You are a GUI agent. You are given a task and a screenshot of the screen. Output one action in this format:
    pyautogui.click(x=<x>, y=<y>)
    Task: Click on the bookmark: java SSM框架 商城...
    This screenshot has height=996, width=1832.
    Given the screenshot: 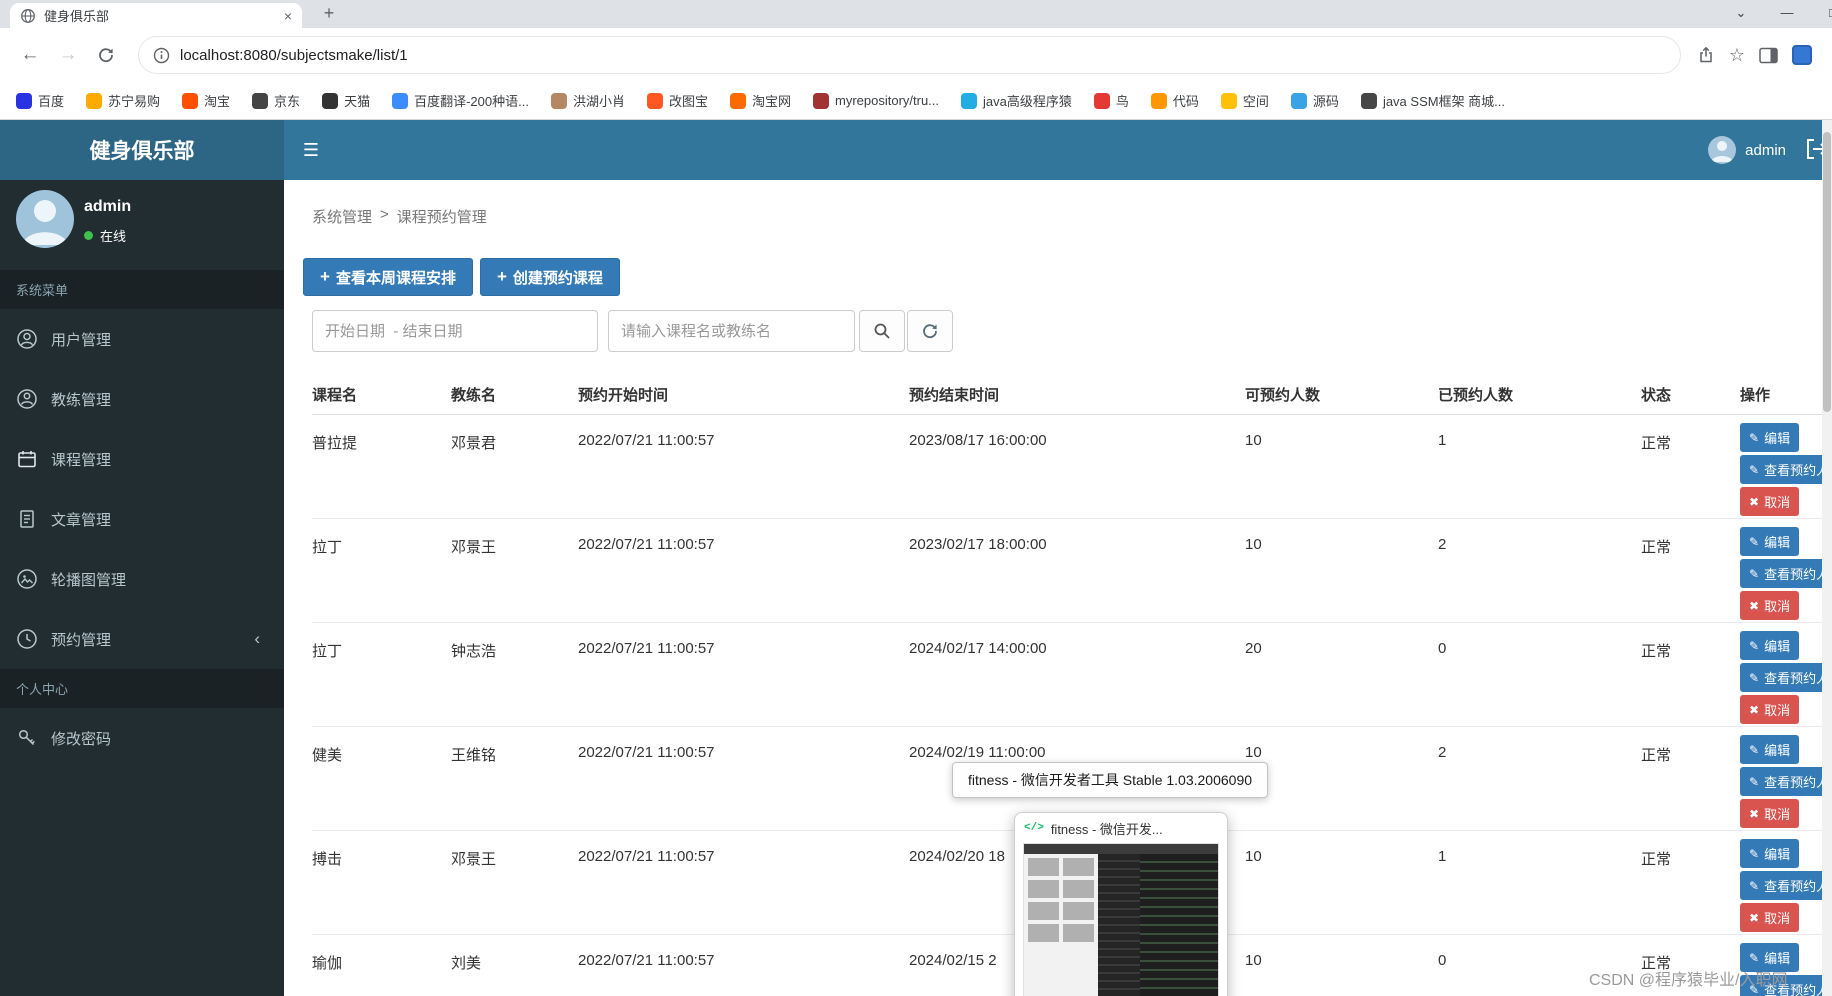 What is the action you would take?
    pyautogui.click(x=1432, y=100)
    